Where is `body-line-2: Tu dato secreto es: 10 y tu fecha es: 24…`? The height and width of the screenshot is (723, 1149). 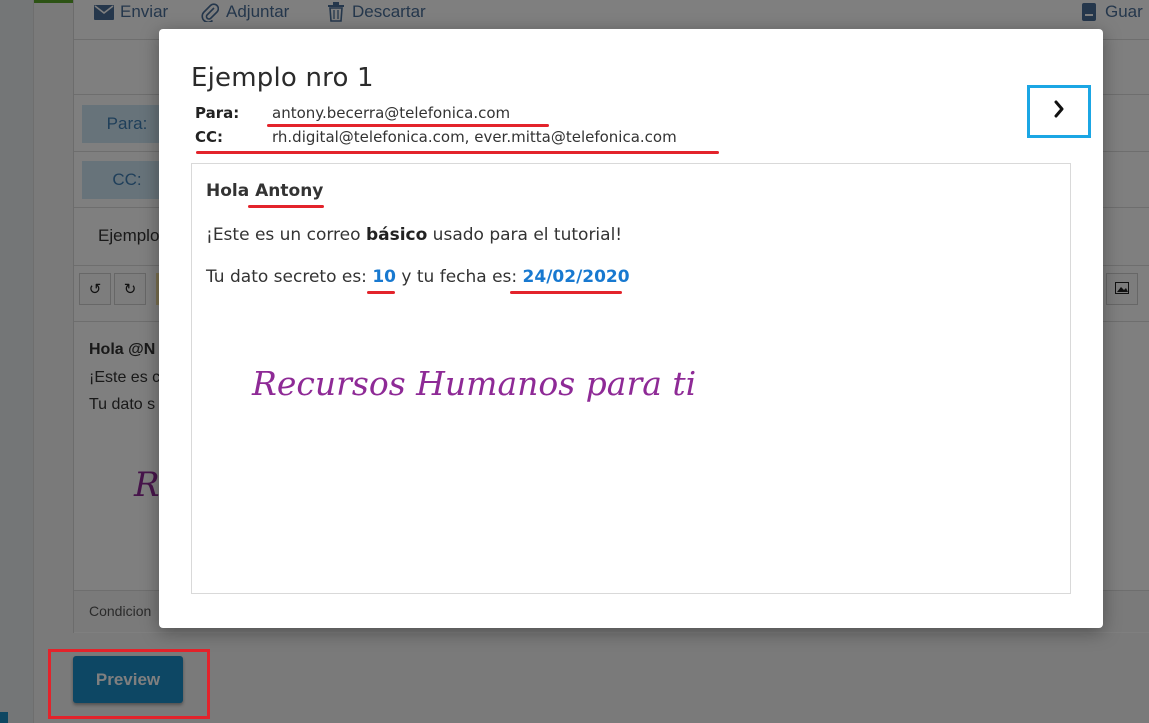
body-line-2: Tu dato secreto es: 10 y tu fecha es: 24… is located at coordinates (418, 277).